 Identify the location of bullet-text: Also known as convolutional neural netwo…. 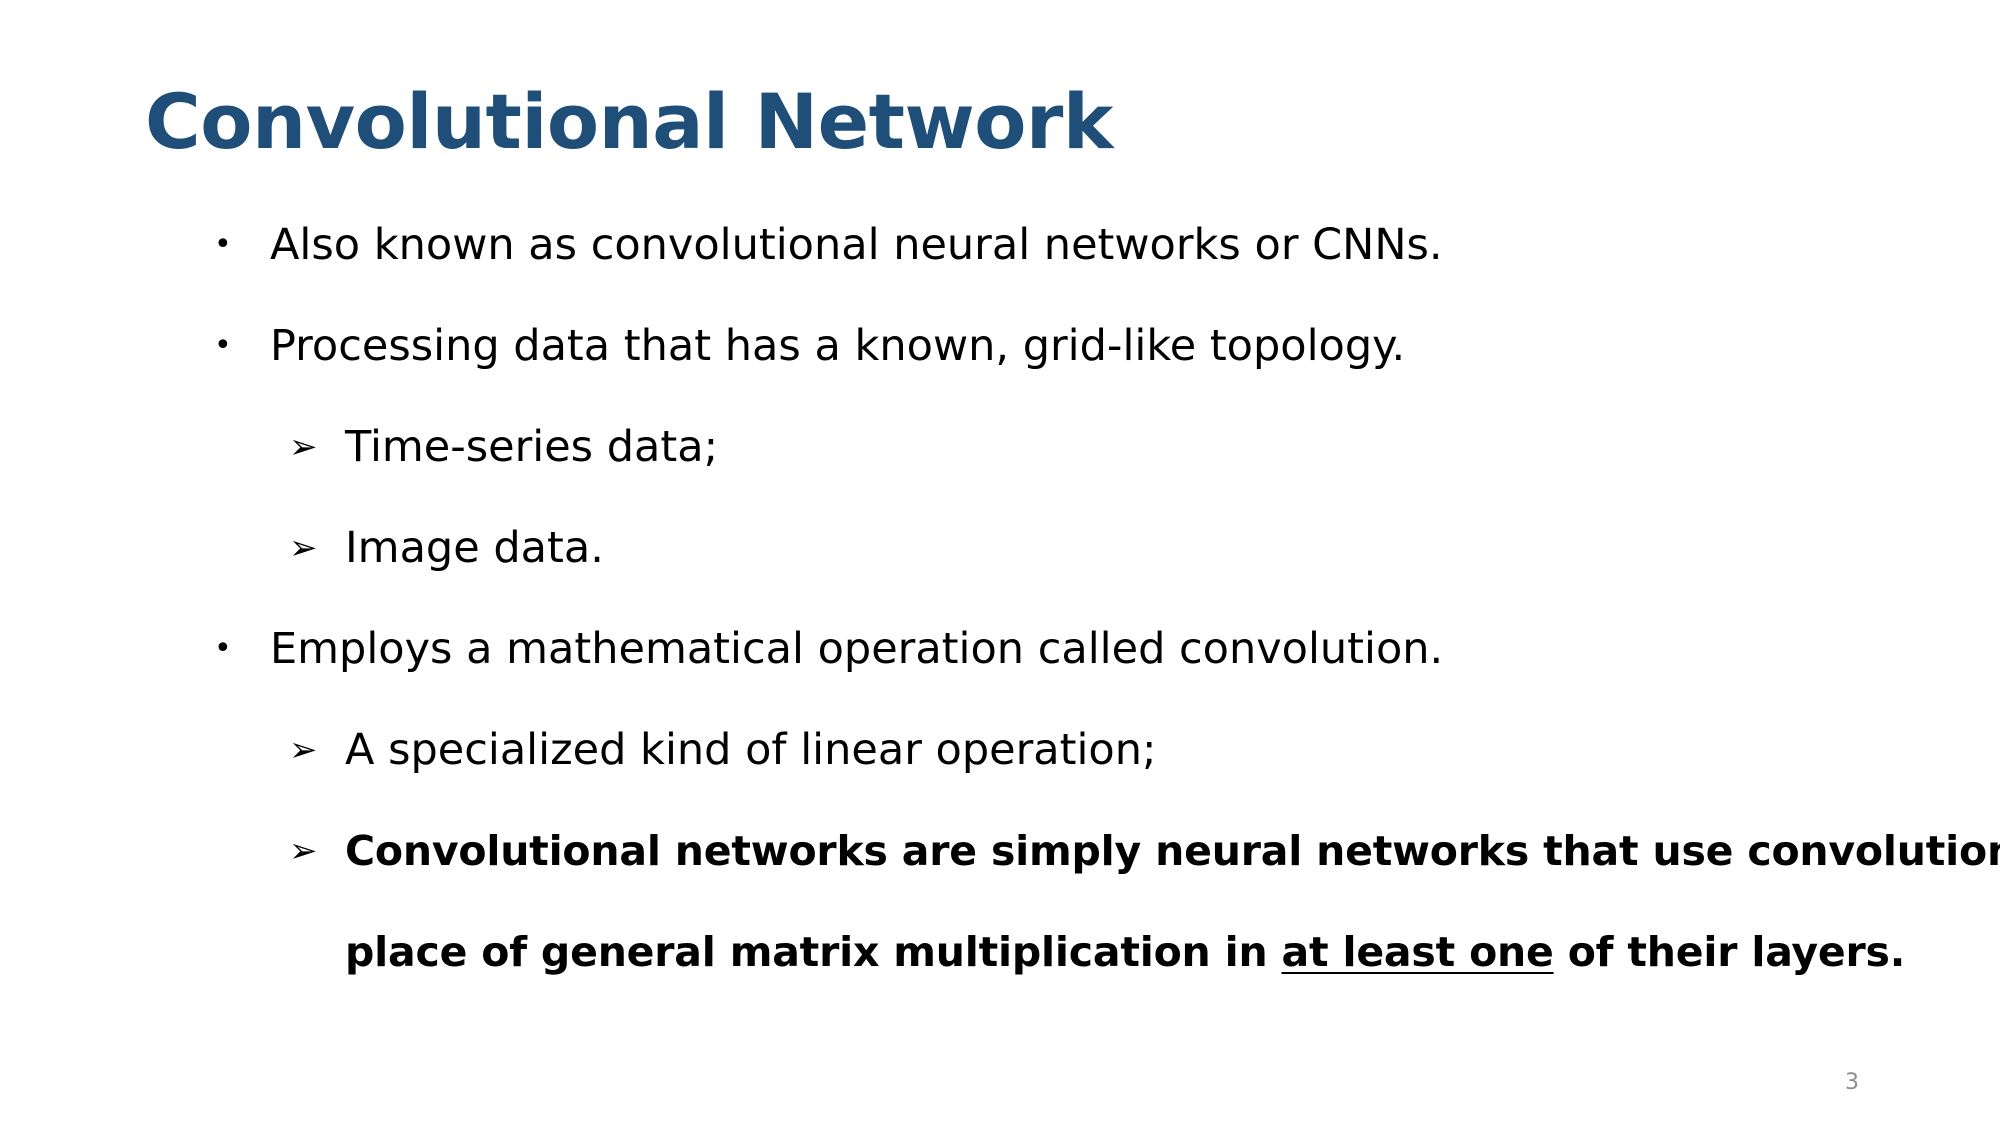
(856, 245).